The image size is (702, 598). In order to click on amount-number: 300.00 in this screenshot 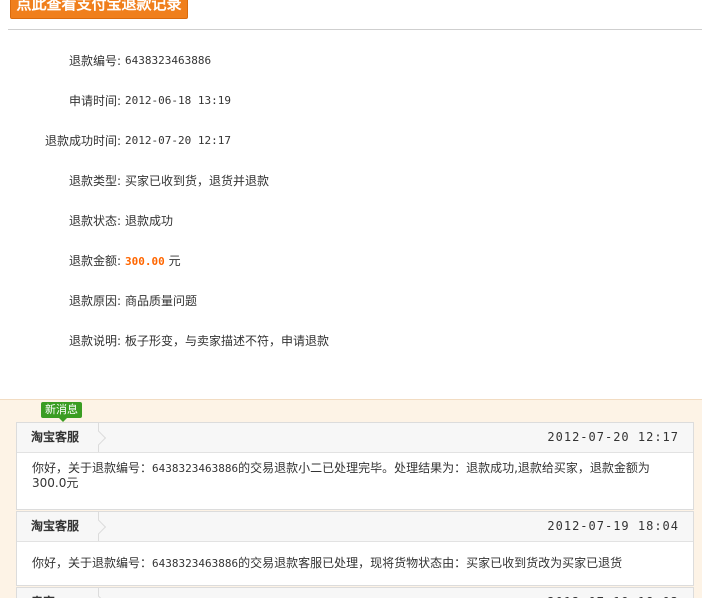, I will do `click(145, 261)`.